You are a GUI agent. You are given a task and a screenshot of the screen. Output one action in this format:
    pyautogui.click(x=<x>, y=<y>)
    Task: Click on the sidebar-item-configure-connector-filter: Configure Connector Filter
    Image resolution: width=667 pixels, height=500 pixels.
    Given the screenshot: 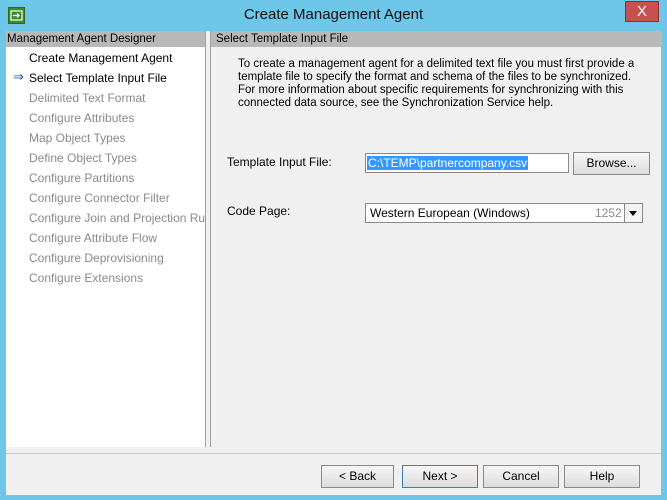 What is the action you would take?
    pyautogui.click(x=105, y=201)
    